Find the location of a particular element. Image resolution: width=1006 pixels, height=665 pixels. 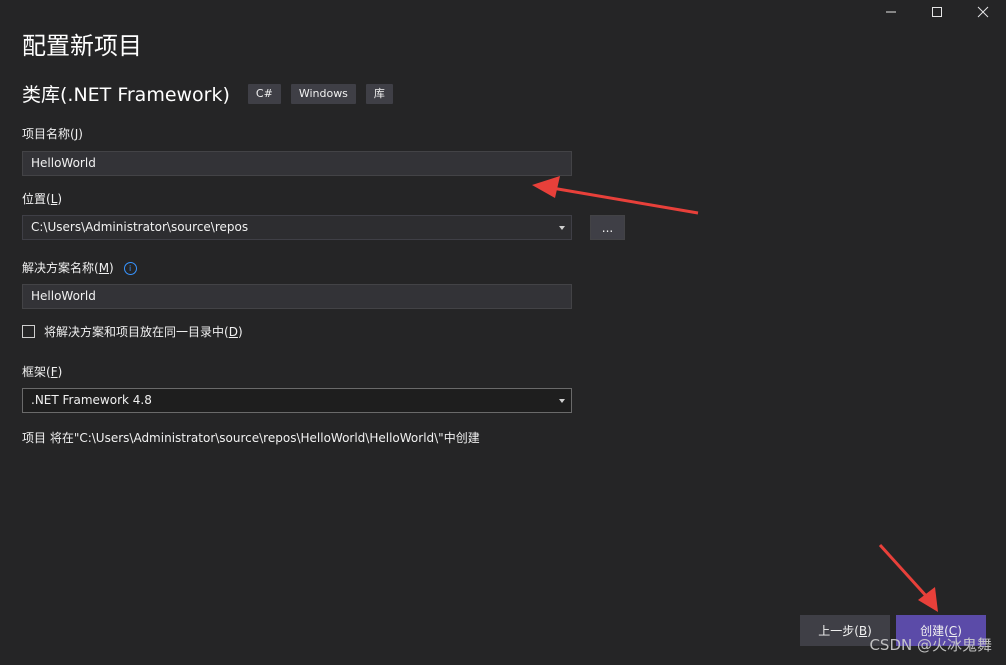

watermark: CSDN @火冰鬼舞 is located at coordinates (930, 645).